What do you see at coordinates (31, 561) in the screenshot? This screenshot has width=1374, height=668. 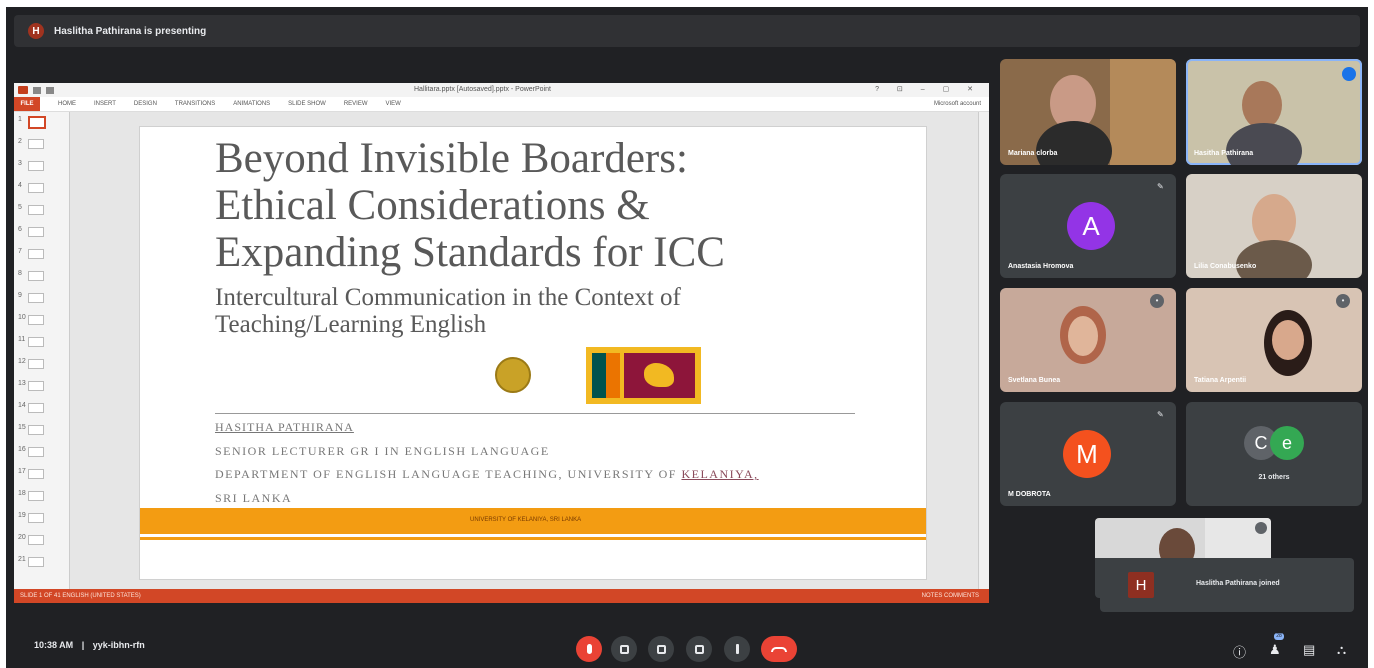 I see `slide-thumb: 21` at bounding box center [31, 561].